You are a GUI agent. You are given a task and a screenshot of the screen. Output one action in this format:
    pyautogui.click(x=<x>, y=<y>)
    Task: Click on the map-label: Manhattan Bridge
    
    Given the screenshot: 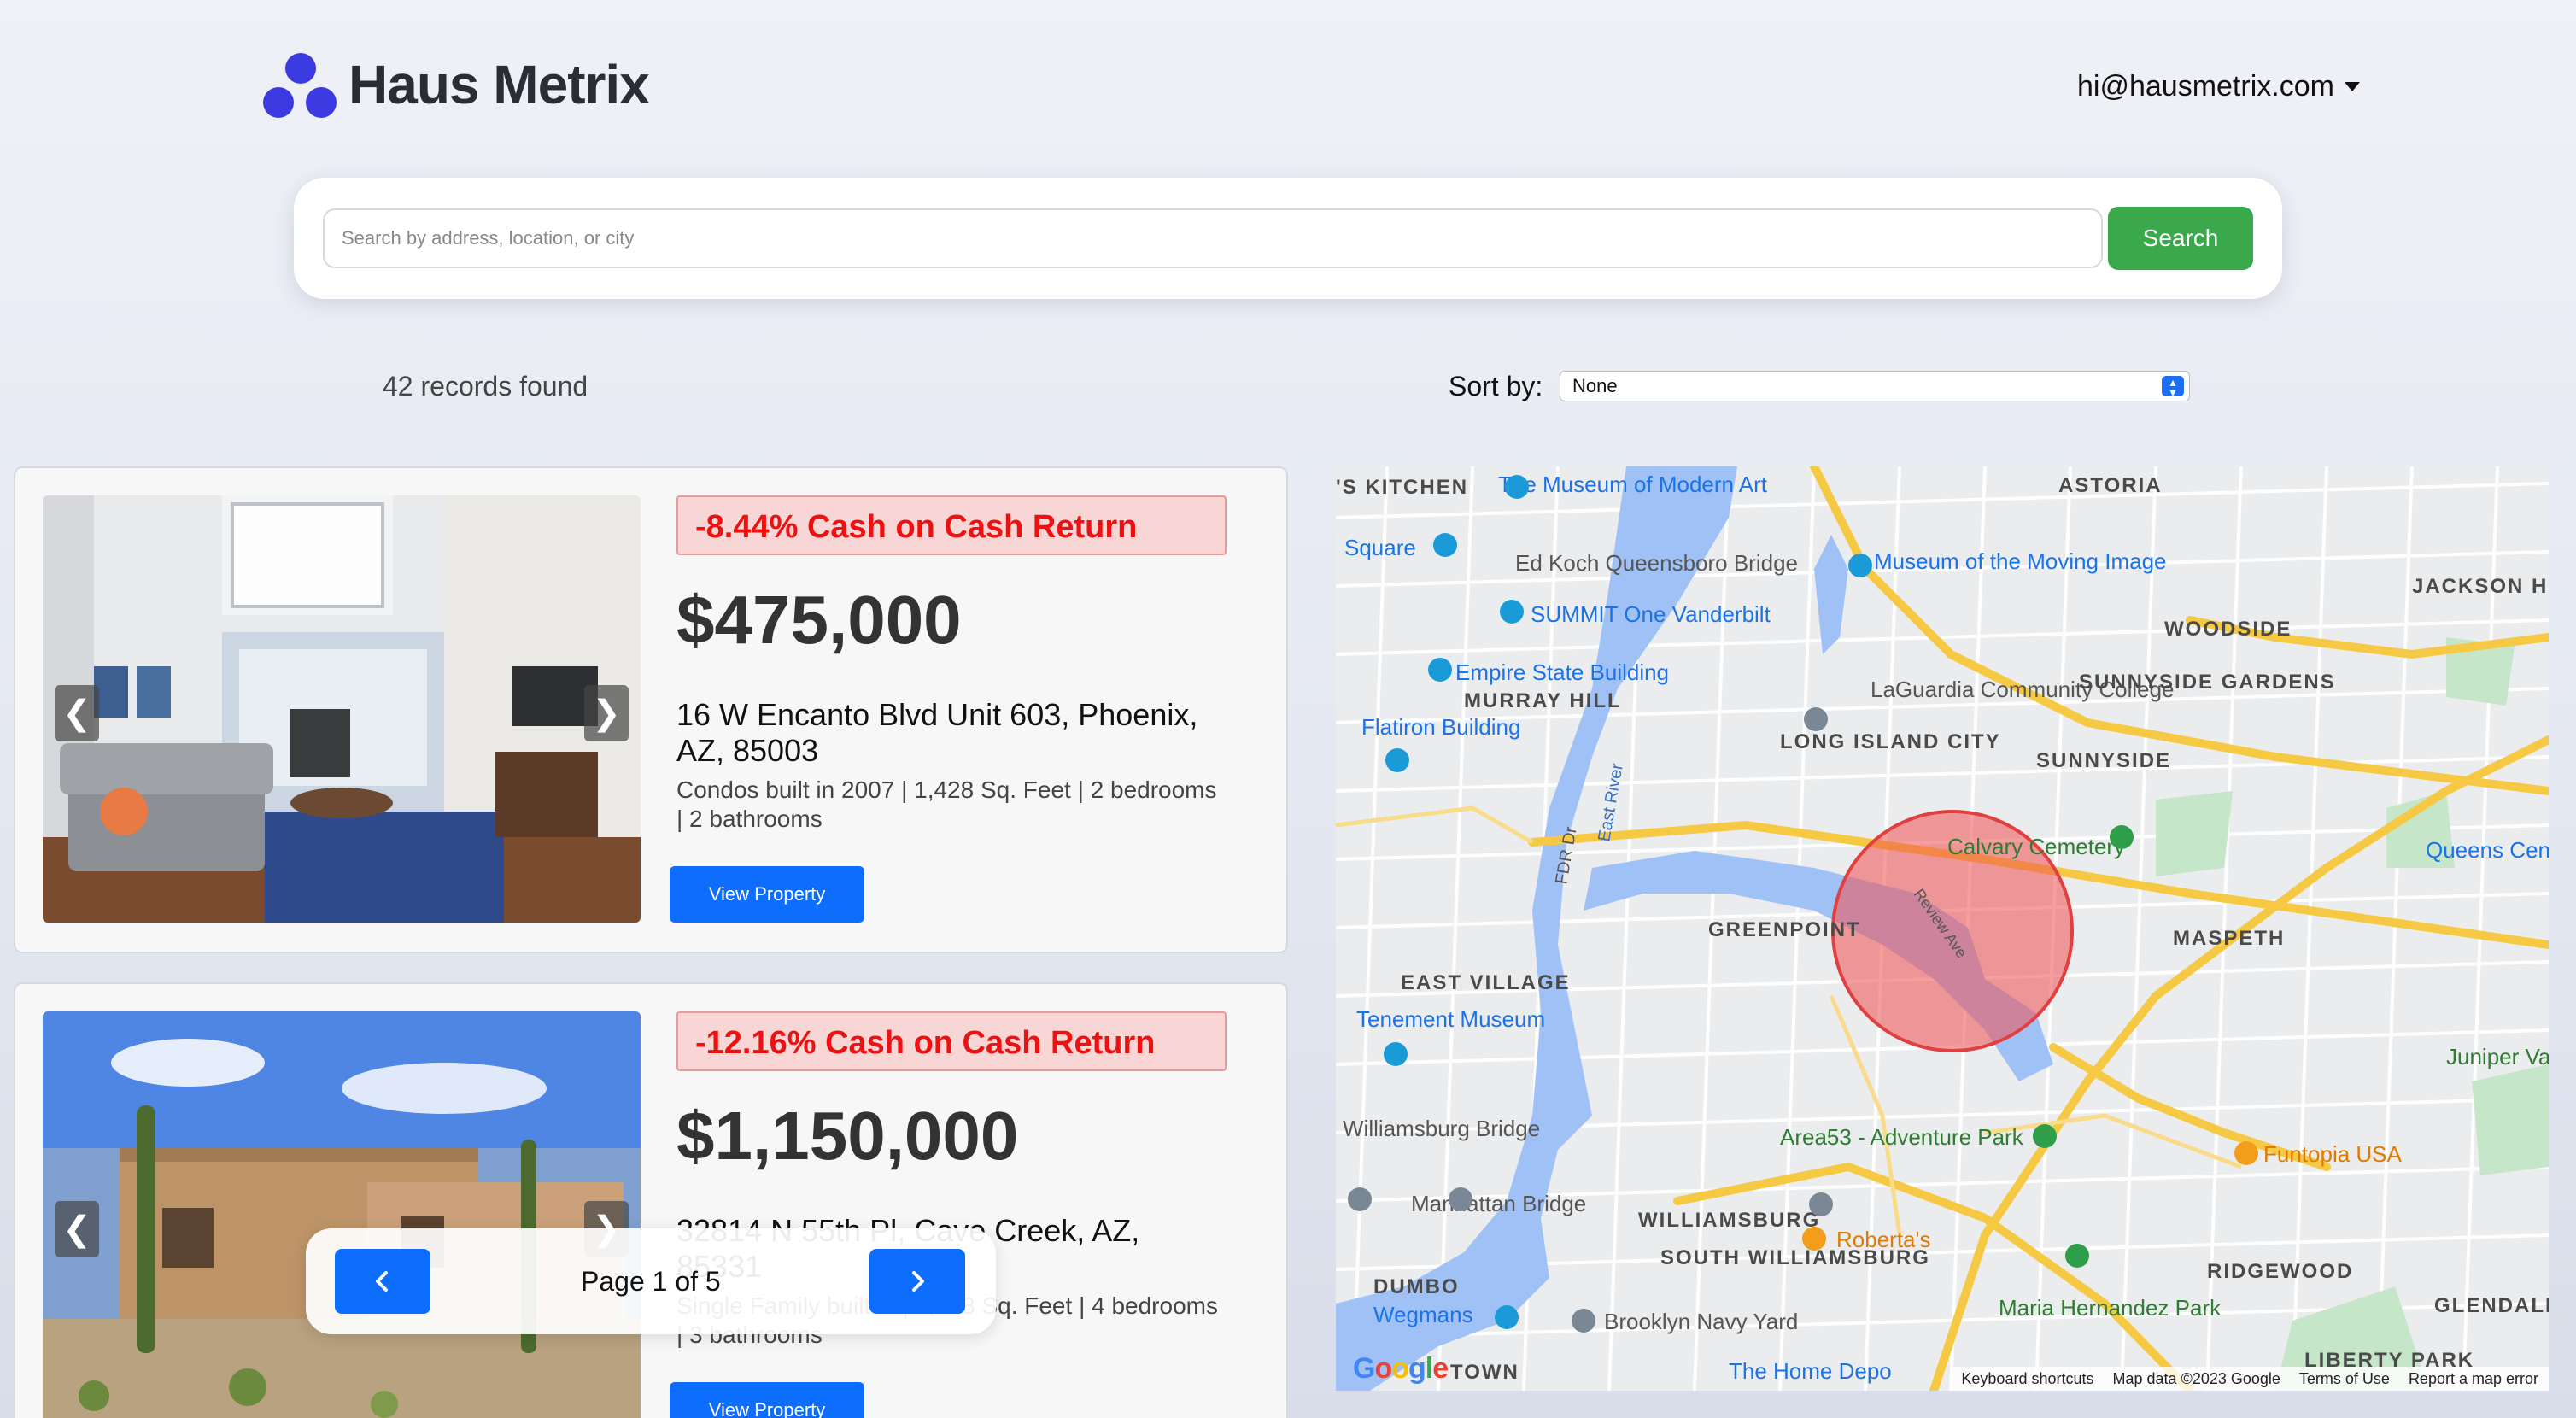 What is the action you would take?
    pyautogui.click(x=1498, y=1204)
    